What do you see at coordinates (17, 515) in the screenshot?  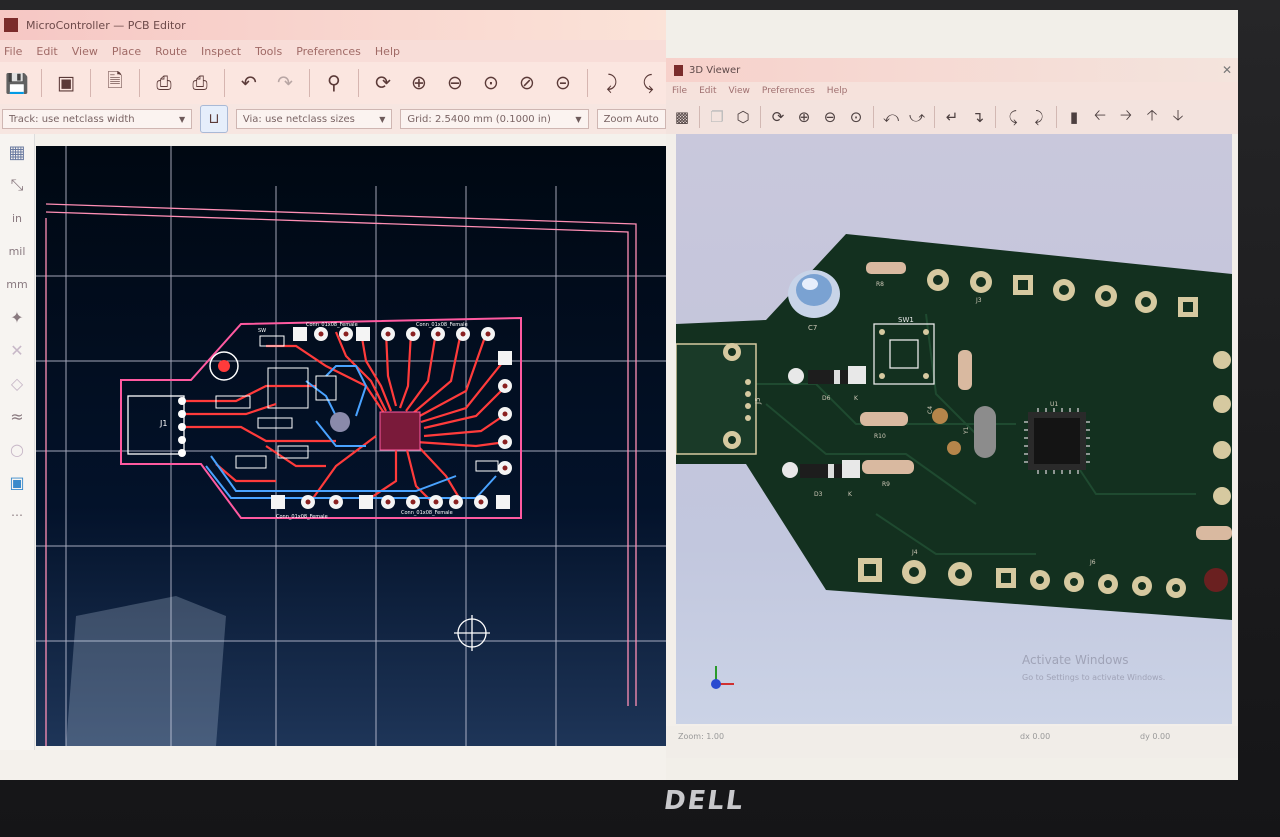 I see `more-icon: ⋯` at bounding box center [17, 515].